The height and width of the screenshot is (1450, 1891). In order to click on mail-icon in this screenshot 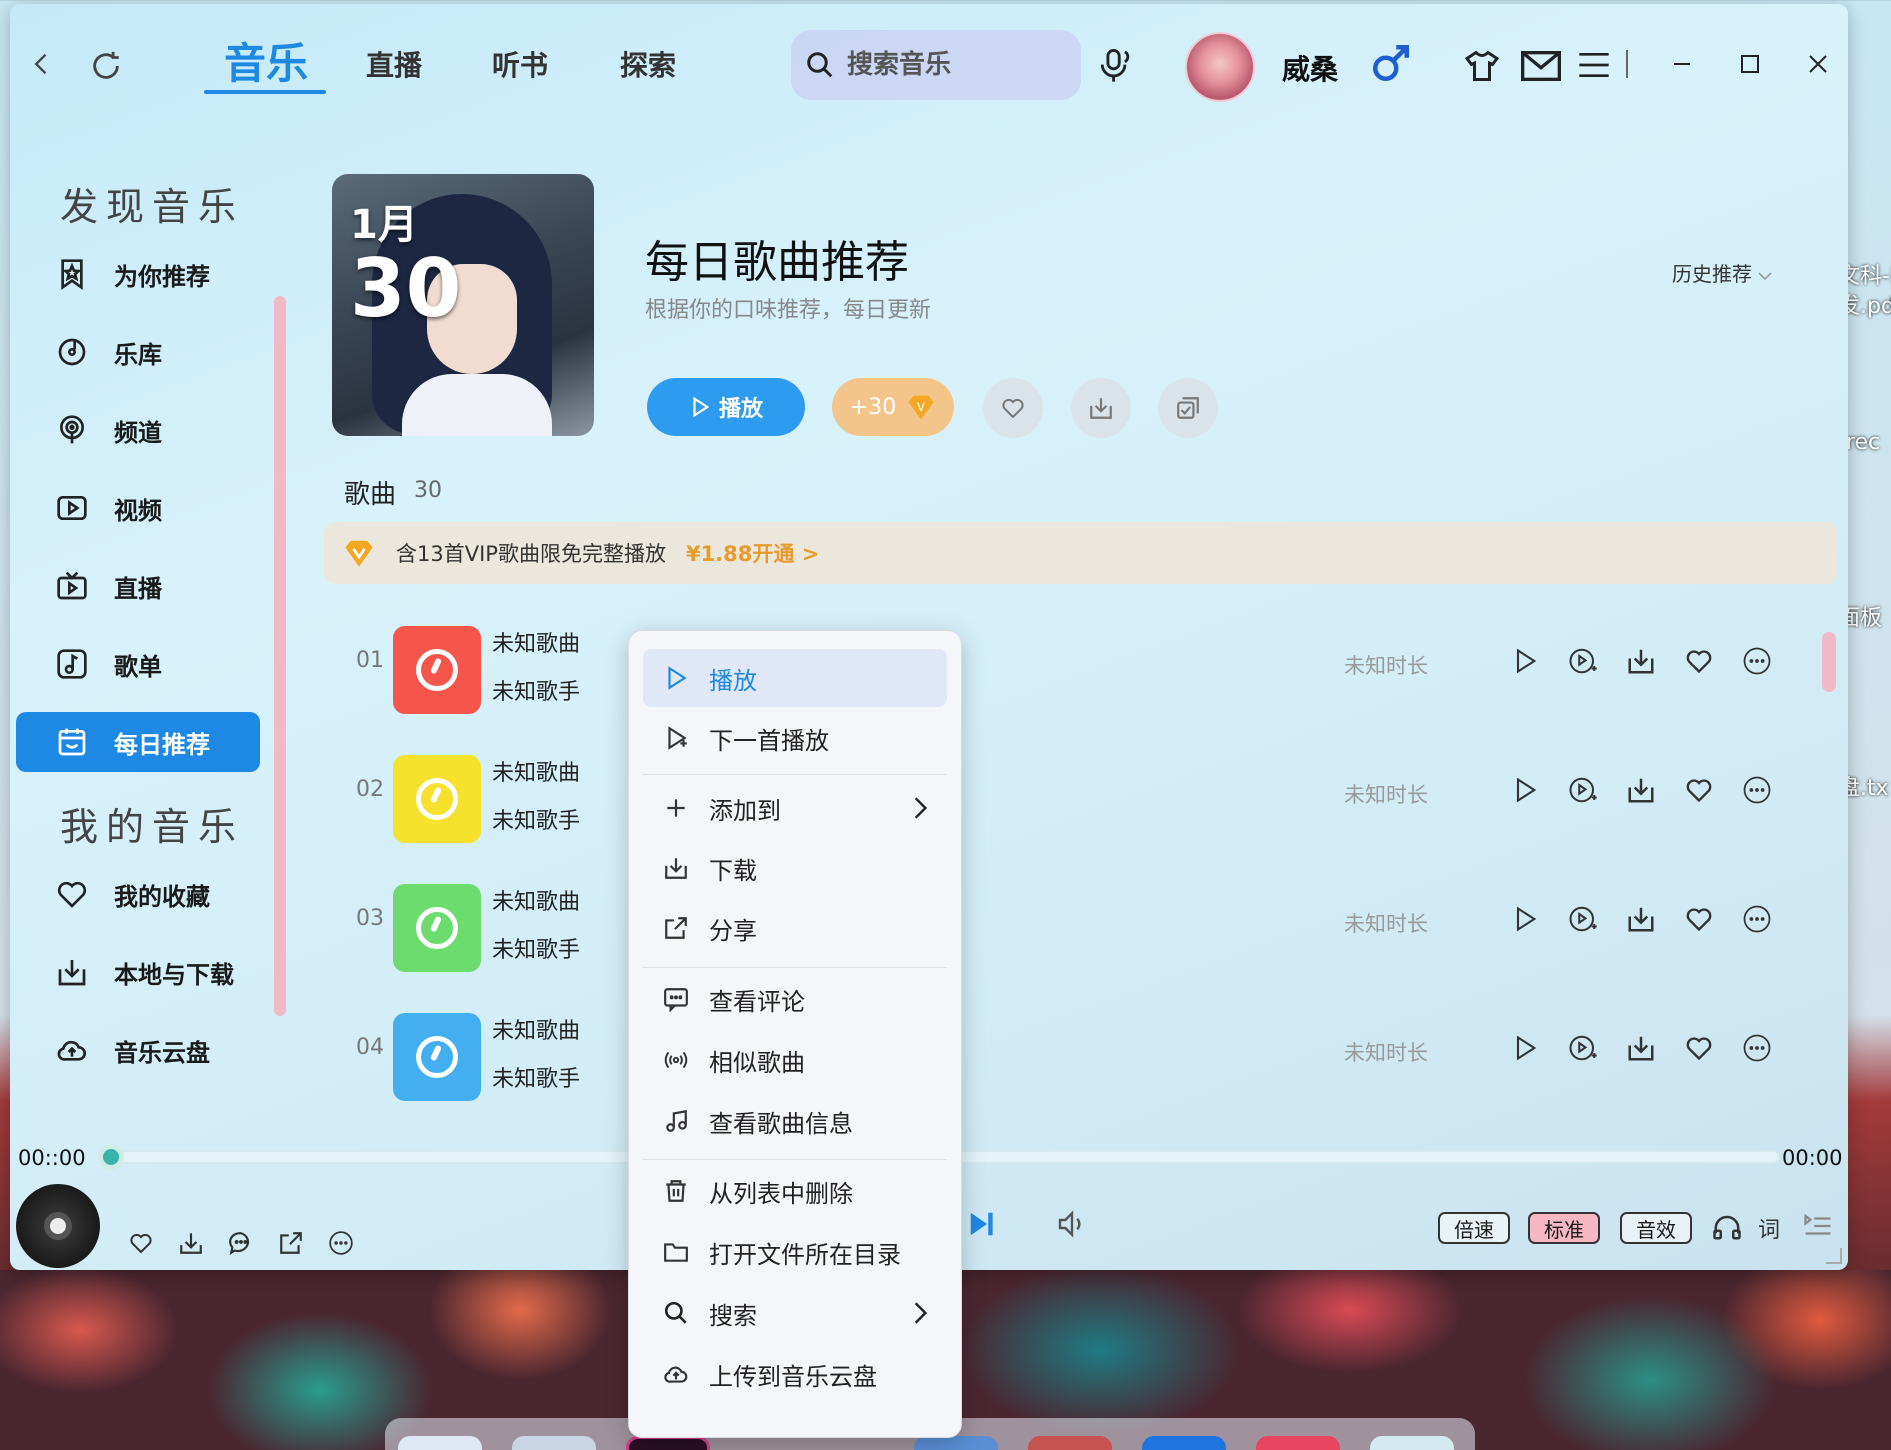, I will do `click(1541, 66)`.